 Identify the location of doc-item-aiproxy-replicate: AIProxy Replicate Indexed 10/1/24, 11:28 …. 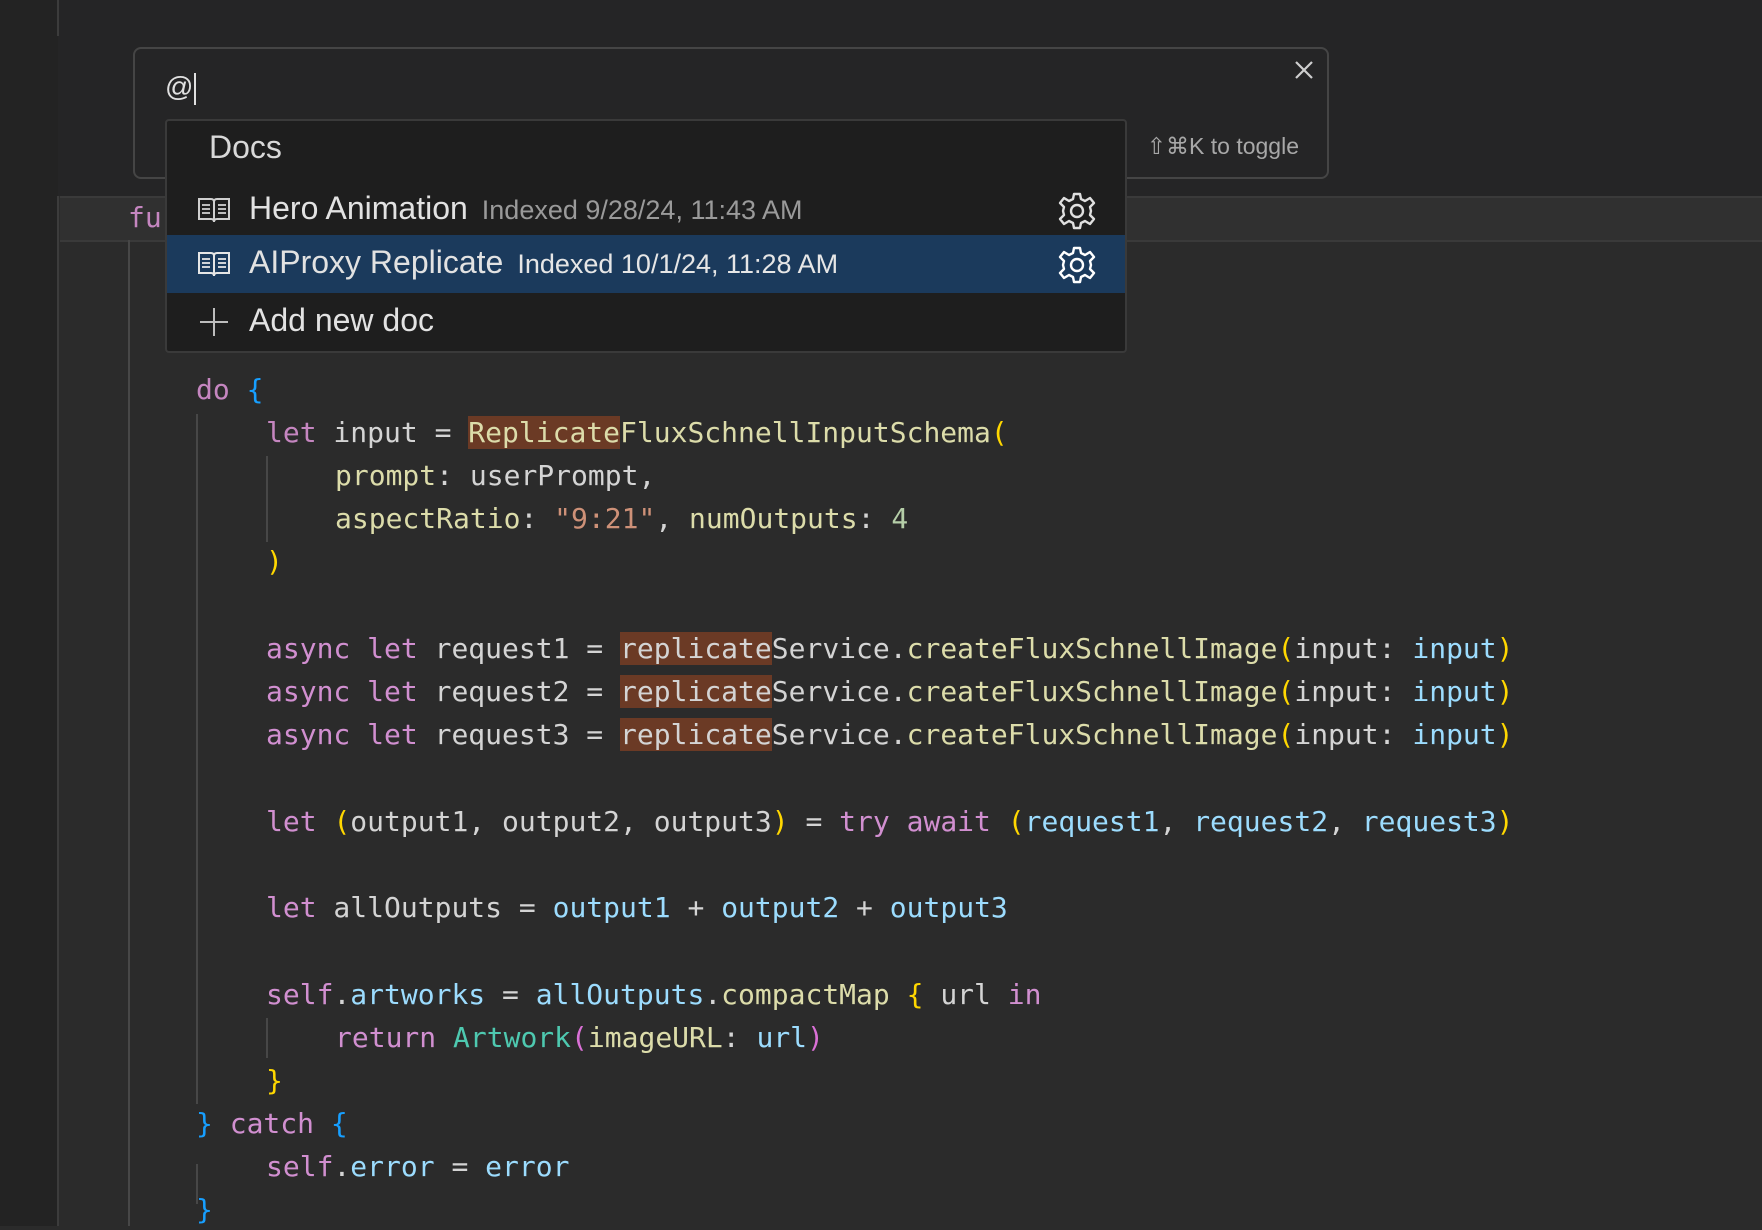
(646, 264).